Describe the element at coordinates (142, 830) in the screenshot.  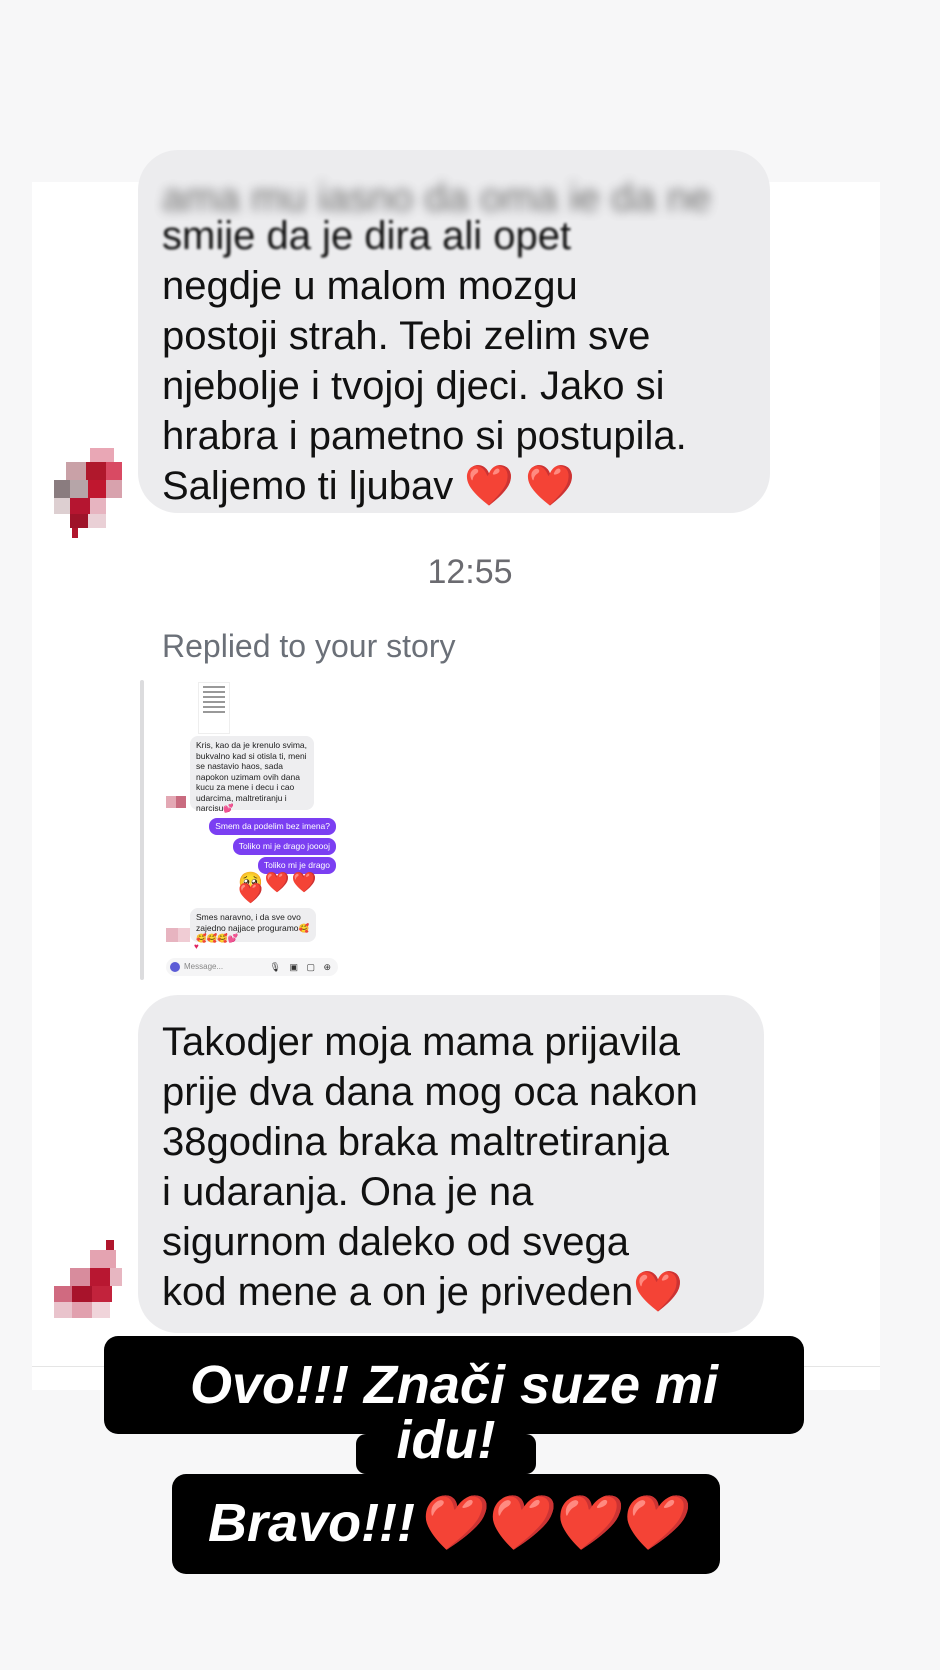
I see `reply-indicator-bar` at that location.